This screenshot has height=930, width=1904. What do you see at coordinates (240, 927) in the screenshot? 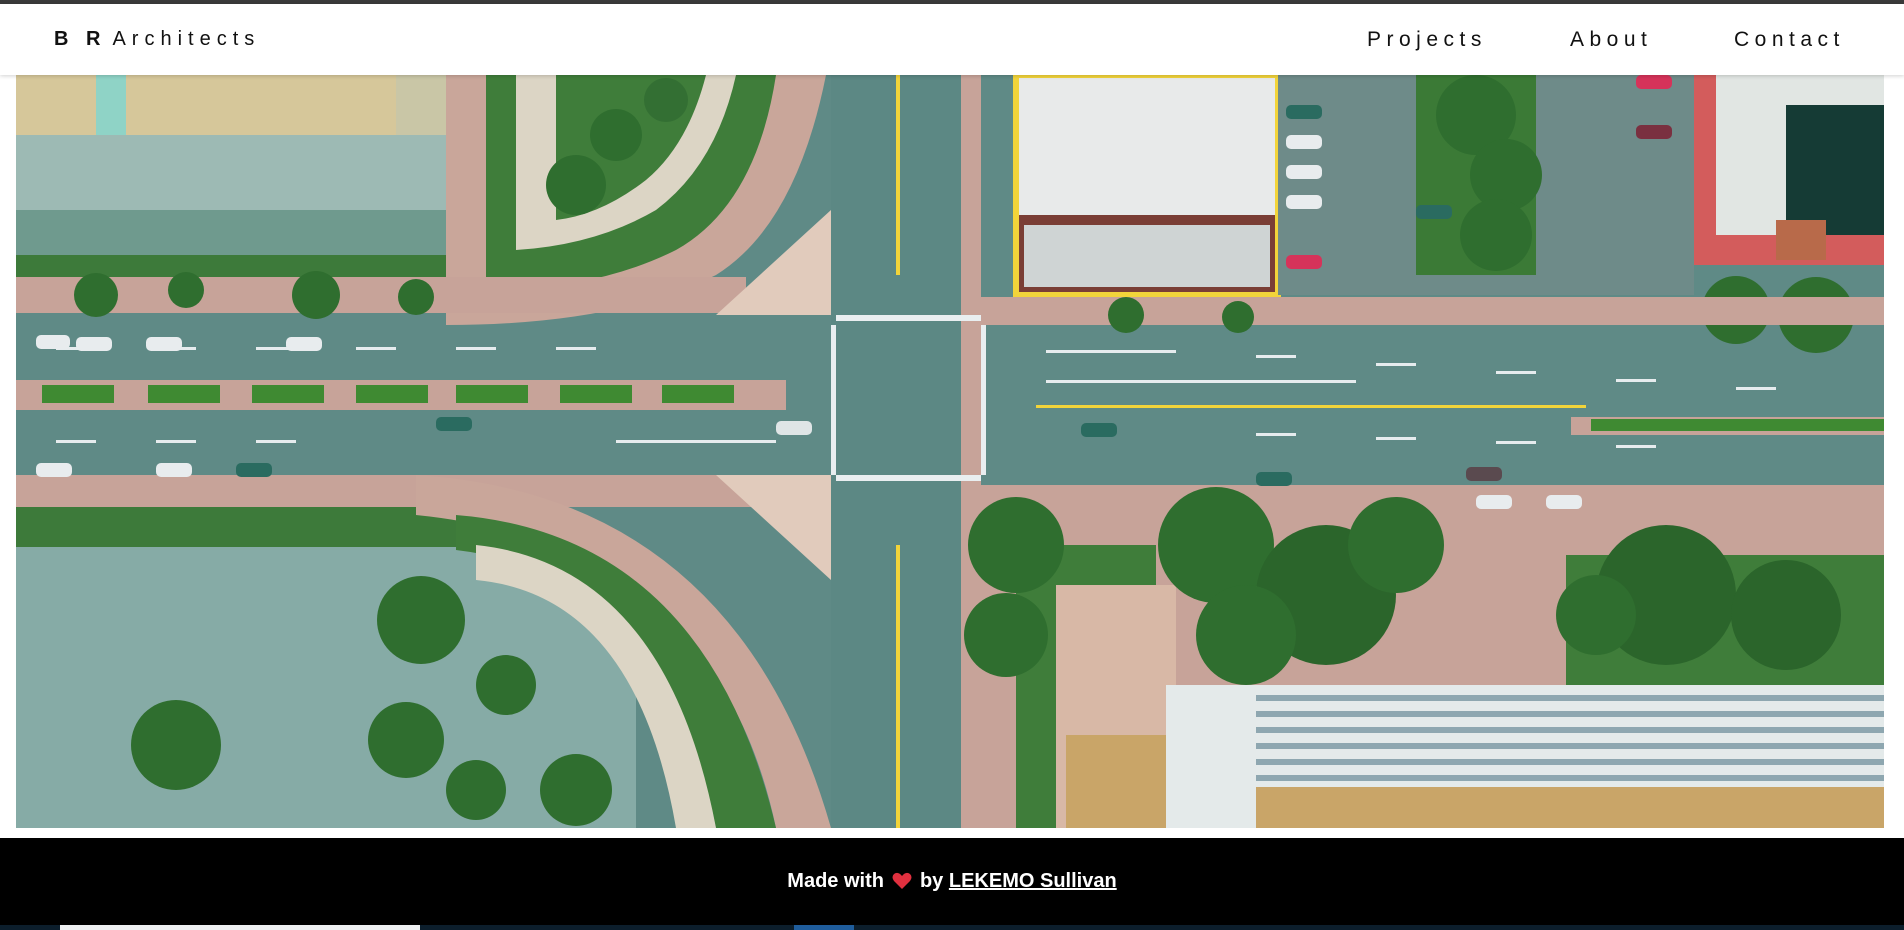
I see `taskbar-window-tab` at bounding box center [240, 927].